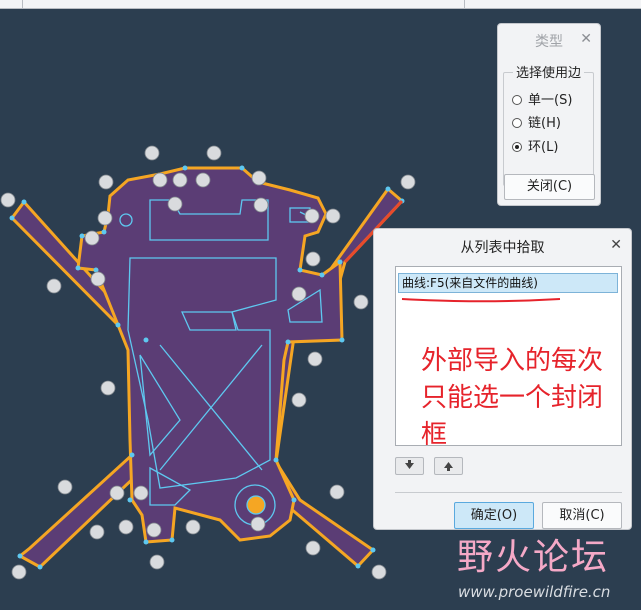 This screenshot has height=610, width=641. Describe the element at coordinates (549, 71) in the screenshot. I see `group-label: 选择使用边` at that location.